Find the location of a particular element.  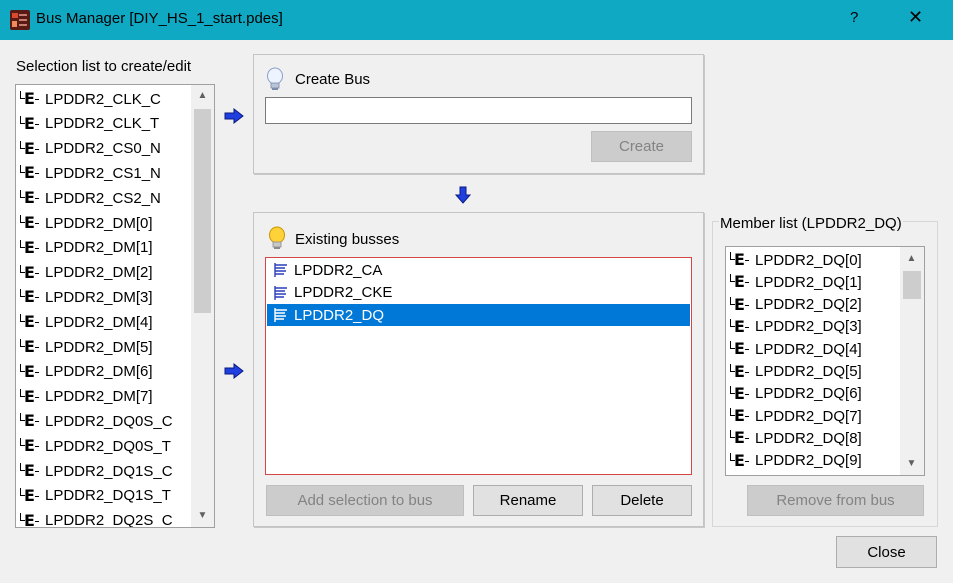

list-item: E LPDDR2_DQ[6] is located at coordinates (815, 394).